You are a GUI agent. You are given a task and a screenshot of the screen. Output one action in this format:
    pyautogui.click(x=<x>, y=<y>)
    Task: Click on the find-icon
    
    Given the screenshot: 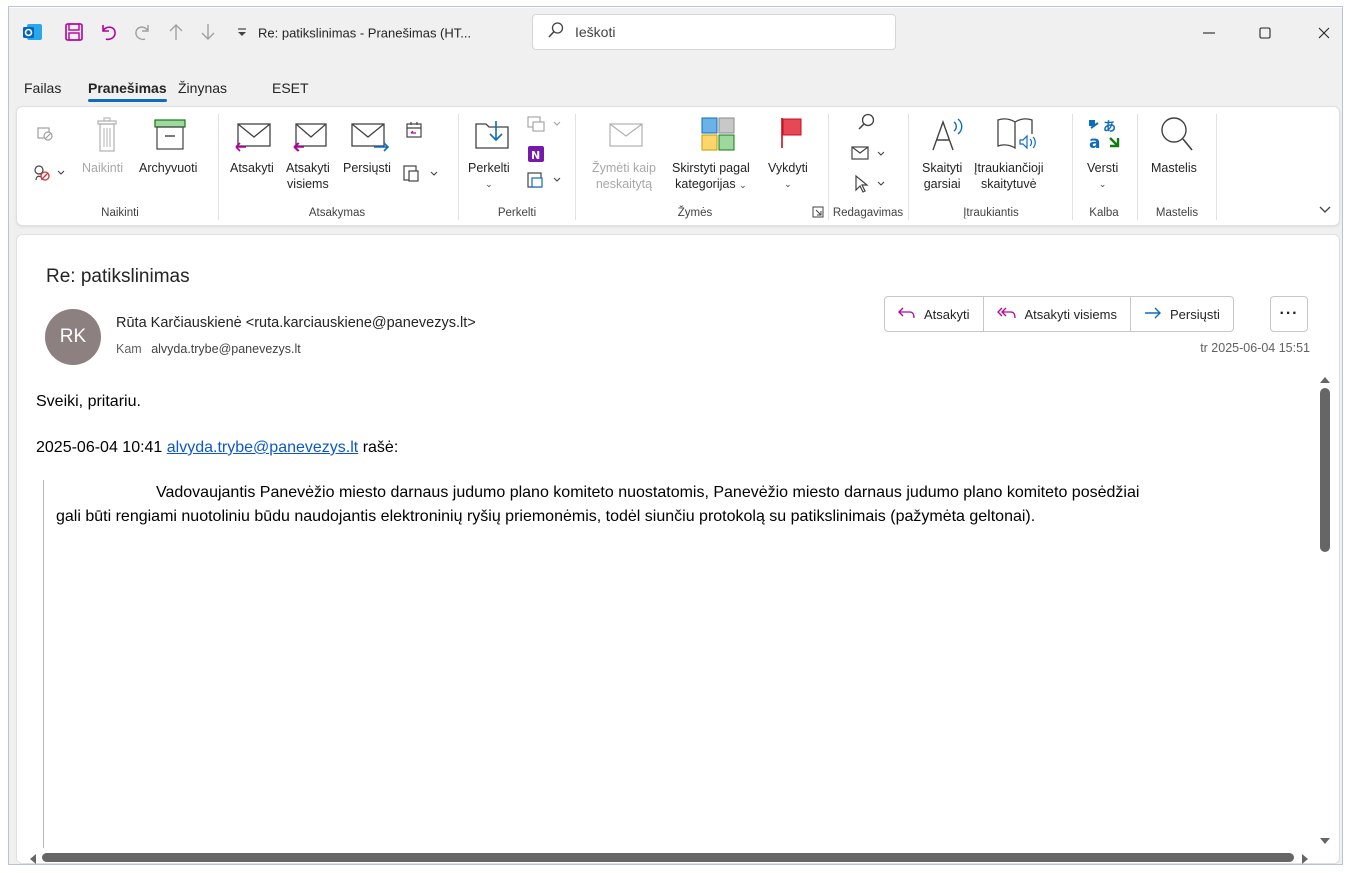 What is the action you would take?
    pyautogui.click(x=866, y=124)
    